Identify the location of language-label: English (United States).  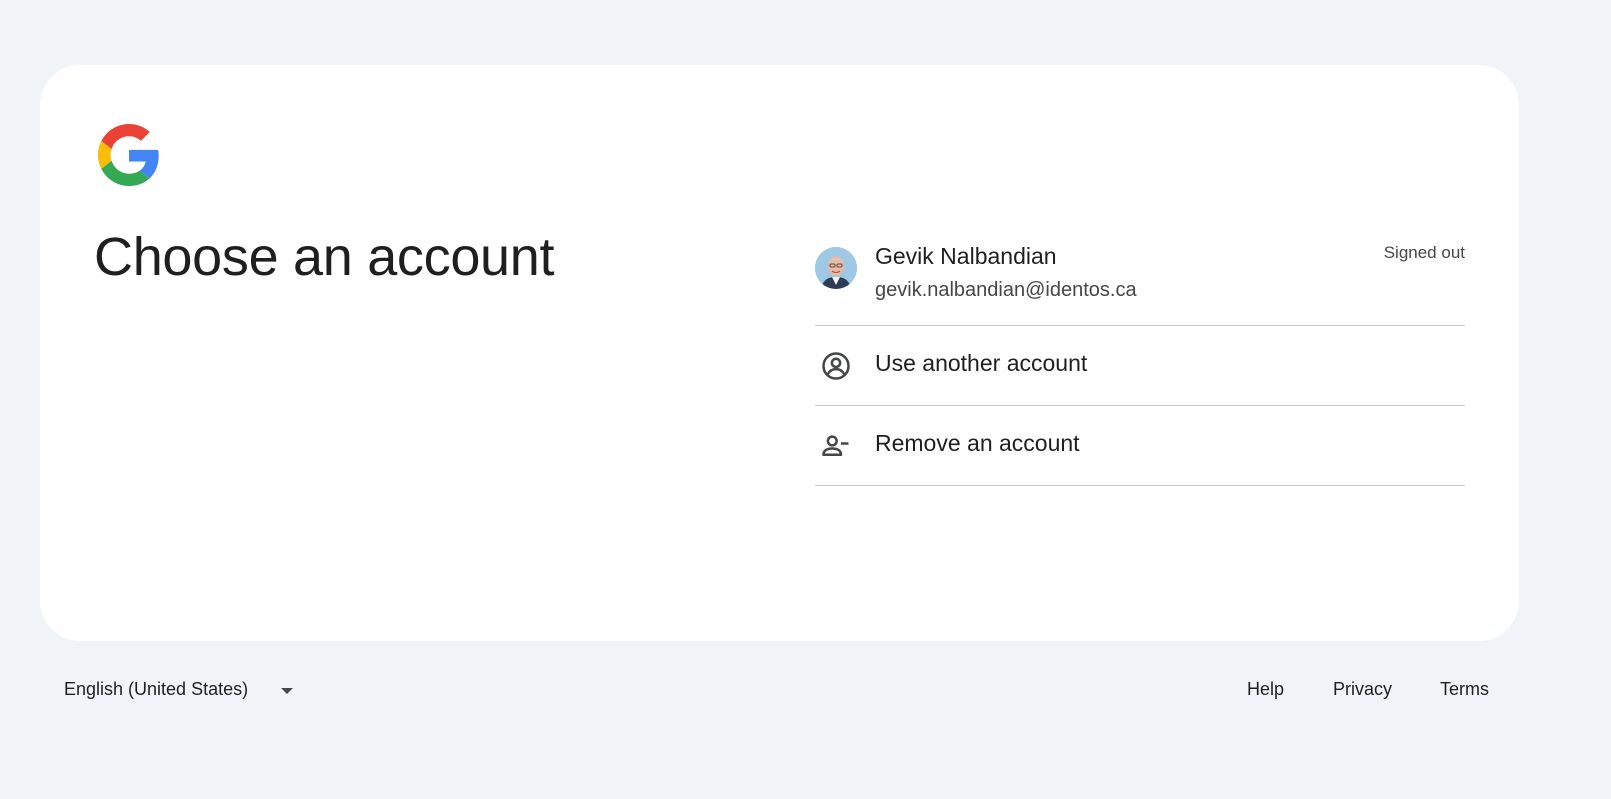
(156, 689).